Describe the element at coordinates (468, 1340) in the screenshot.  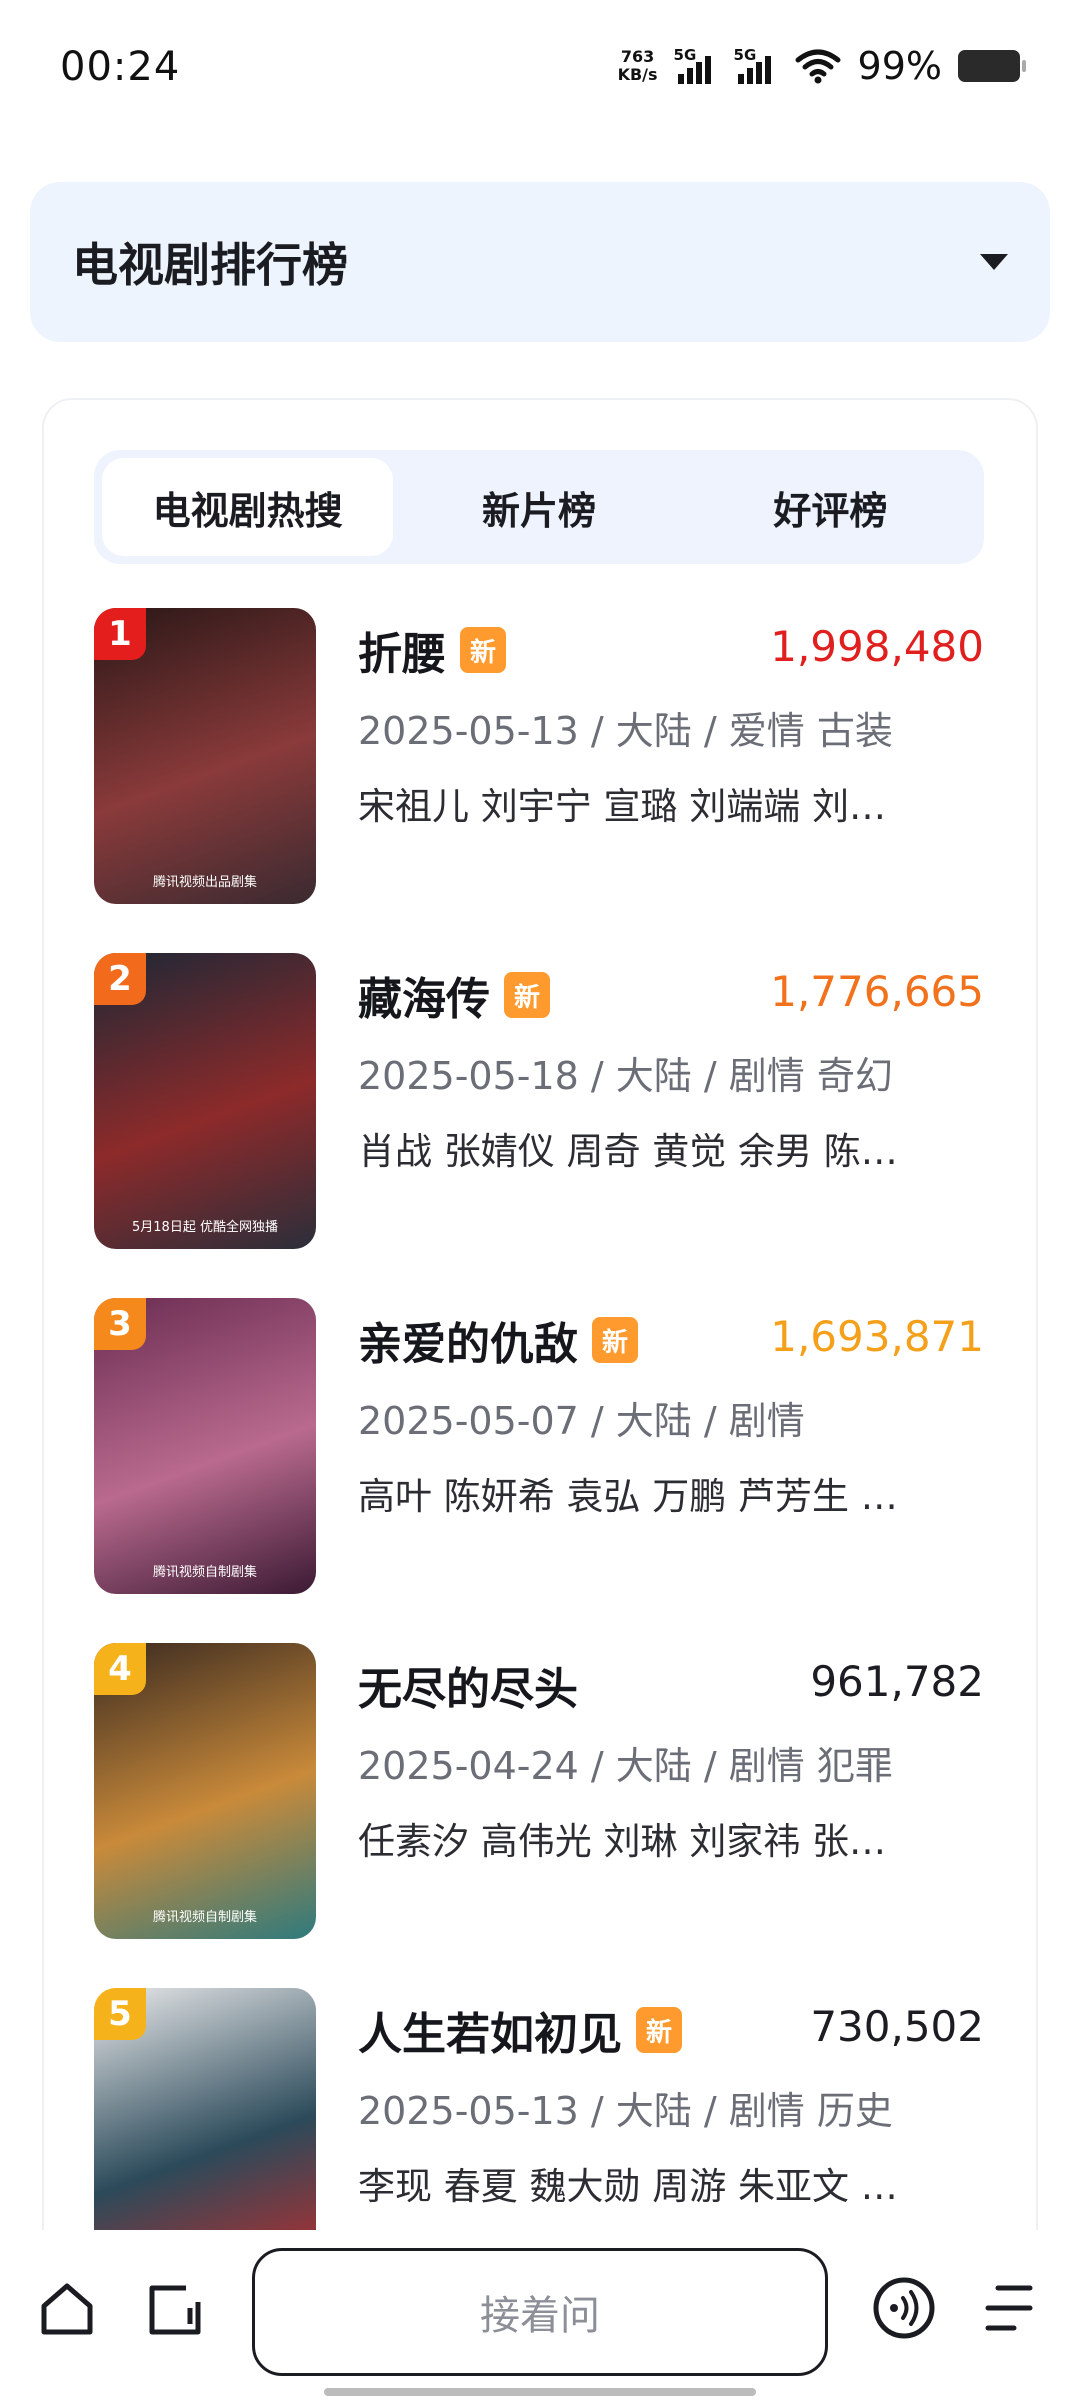
I see `drama-title: 亲爱的仇敌` at that location.